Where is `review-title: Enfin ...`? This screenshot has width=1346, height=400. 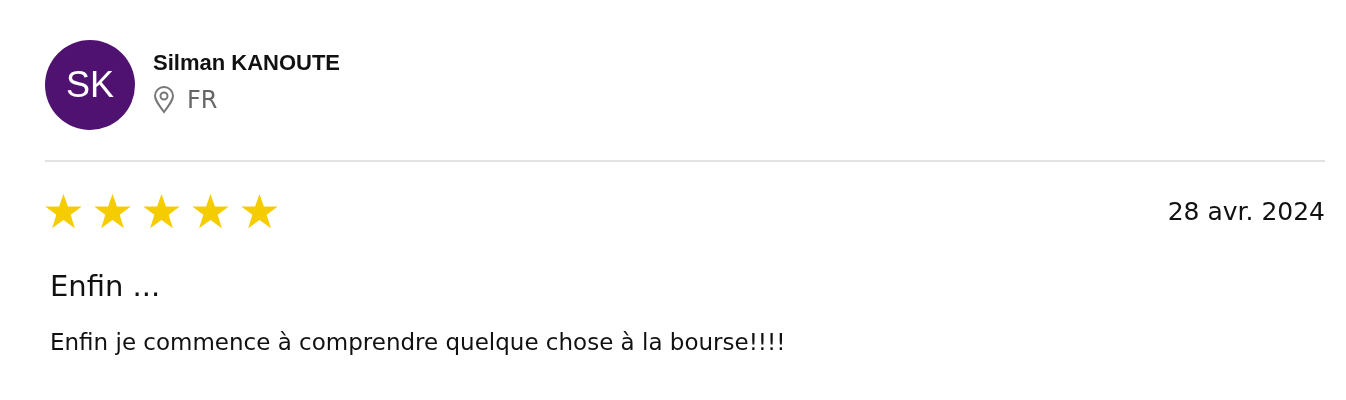 review-title: Enfin ... is located at coordinates (106, 286).